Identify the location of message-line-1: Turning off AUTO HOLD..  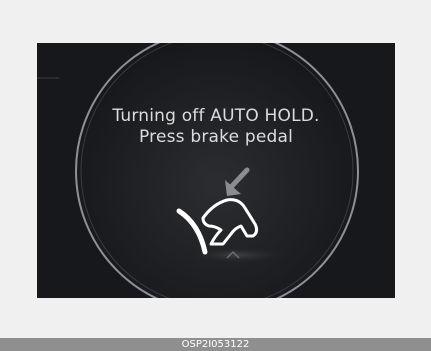
(216, 116).